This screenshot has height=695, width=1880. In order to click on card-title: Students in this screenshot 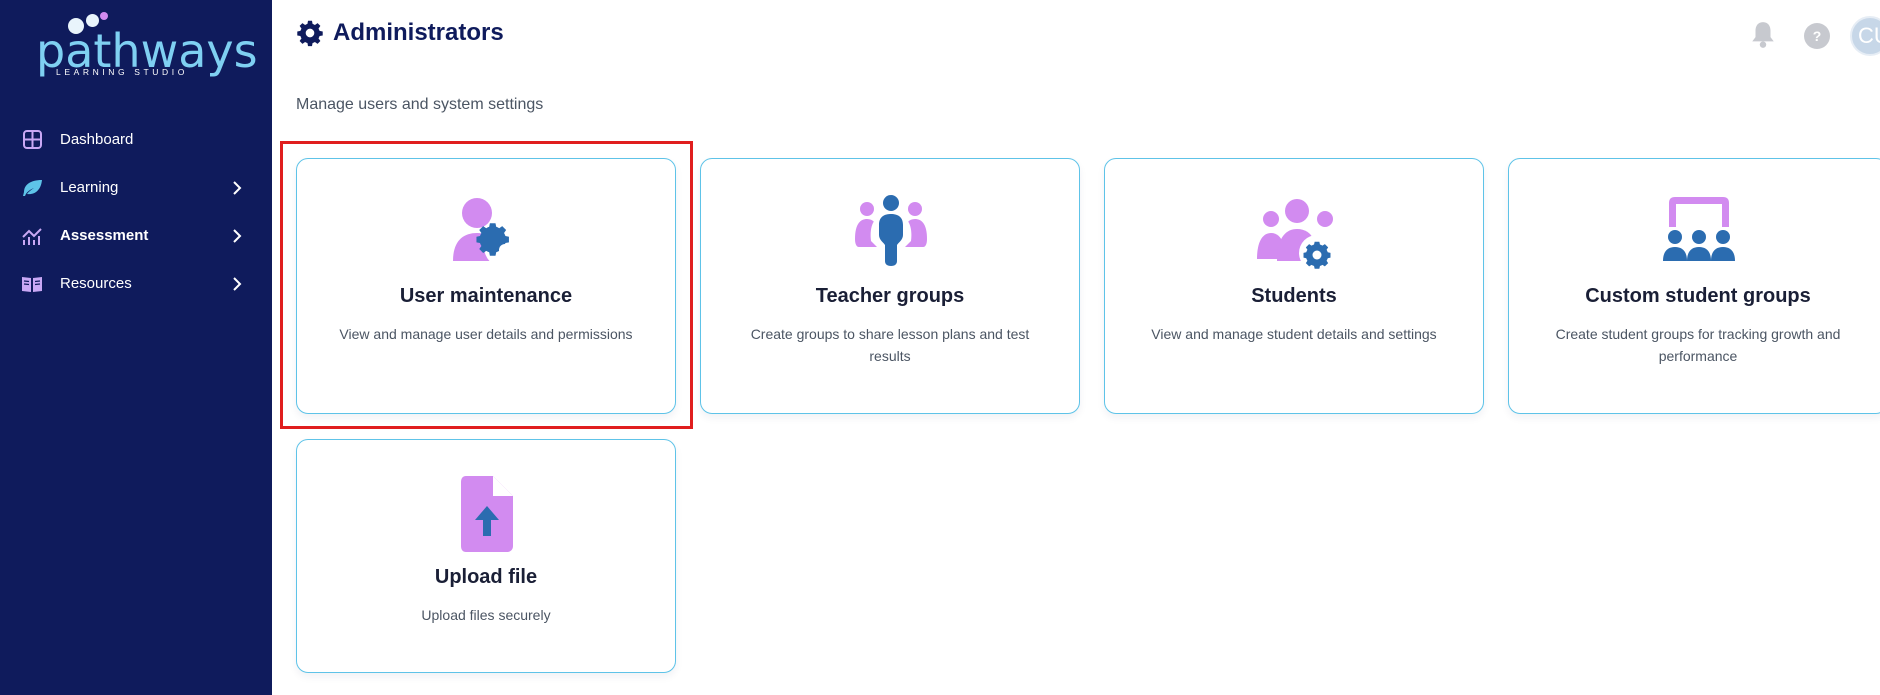, I will do `click(1294, 296)`.